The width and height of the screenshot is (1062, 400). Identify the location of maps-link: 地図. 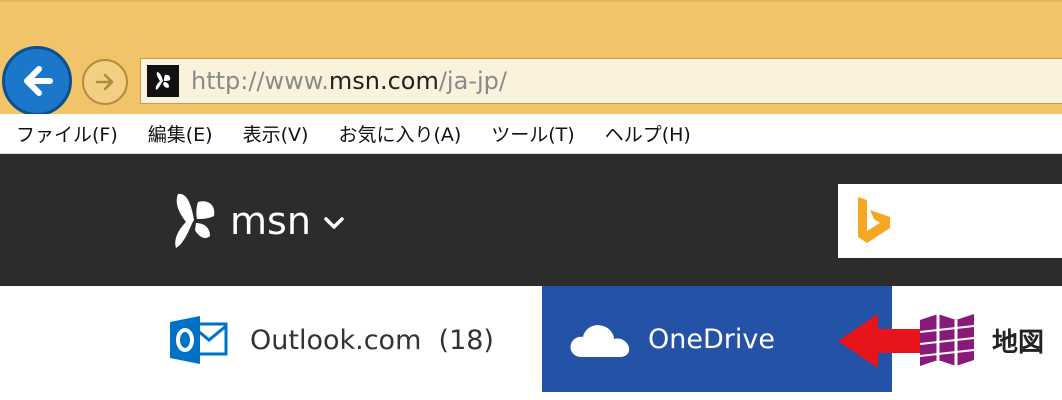
(981, 340).